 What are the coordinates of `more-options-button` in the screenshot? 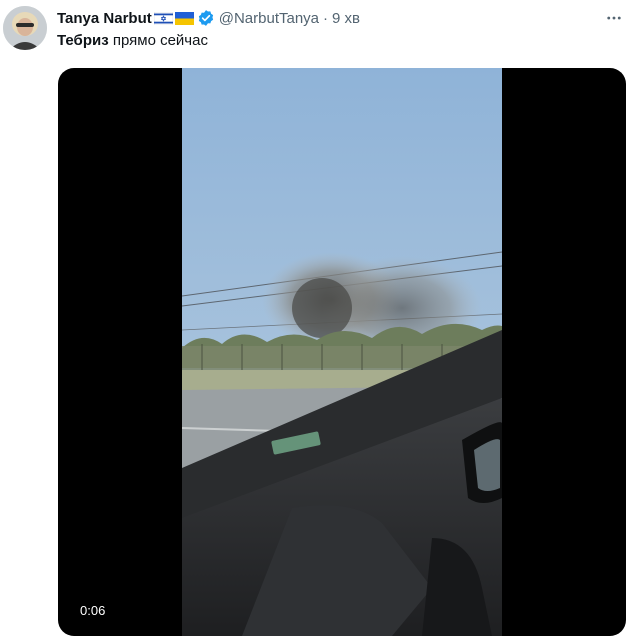 It's located at (614, 18).